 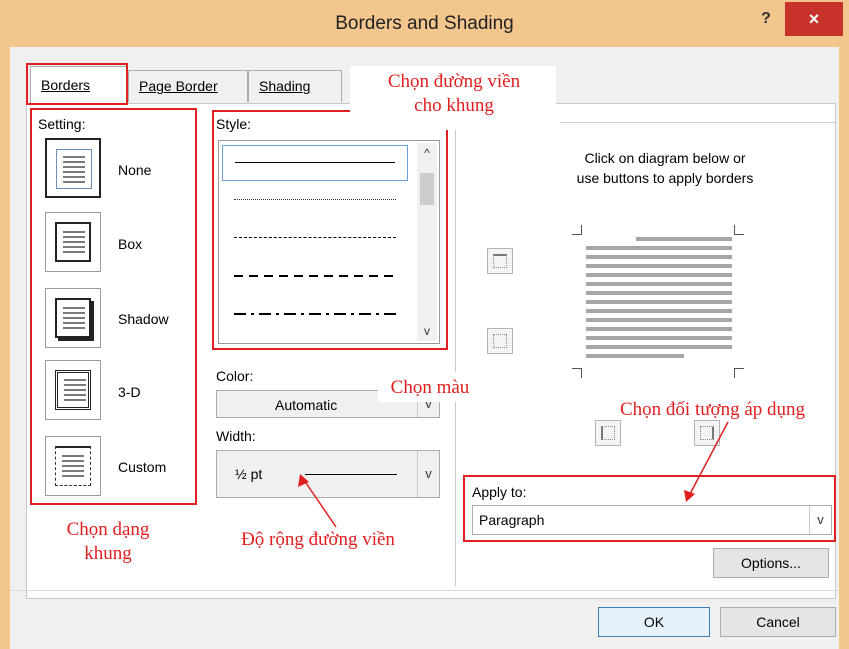 What do you see at coordinates (77, 84) in the screenshot?
I see `highlight-borders-tab` at bounding box center [77, 84].